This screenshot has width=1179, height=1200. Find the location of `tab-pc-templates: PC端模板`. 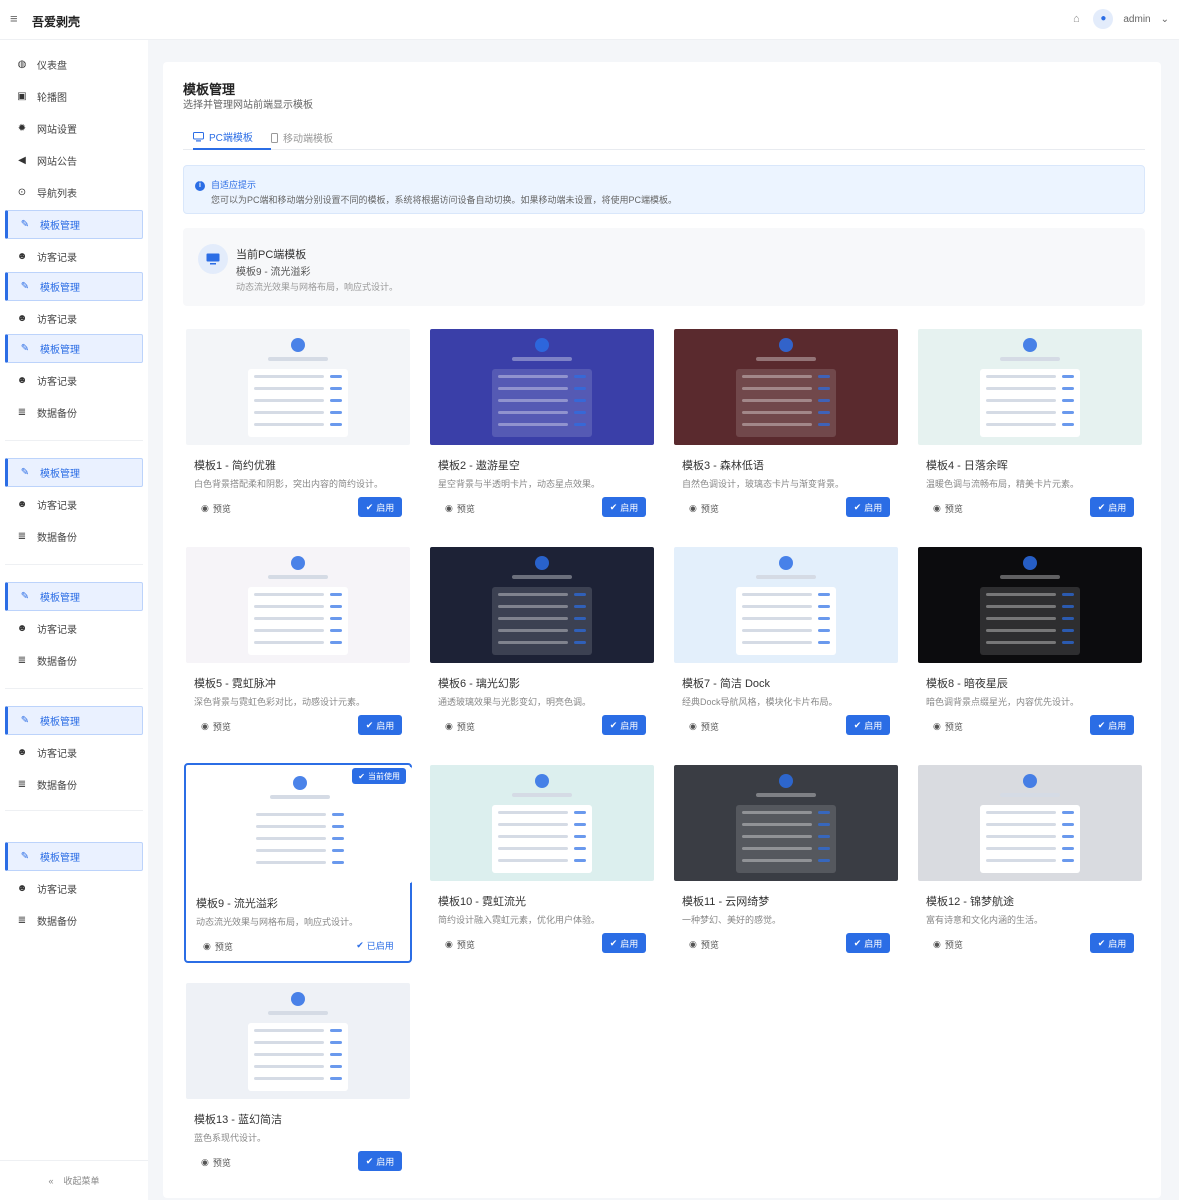

tab-pc-templates: PC端模板 is located at coordinates (232, 137).